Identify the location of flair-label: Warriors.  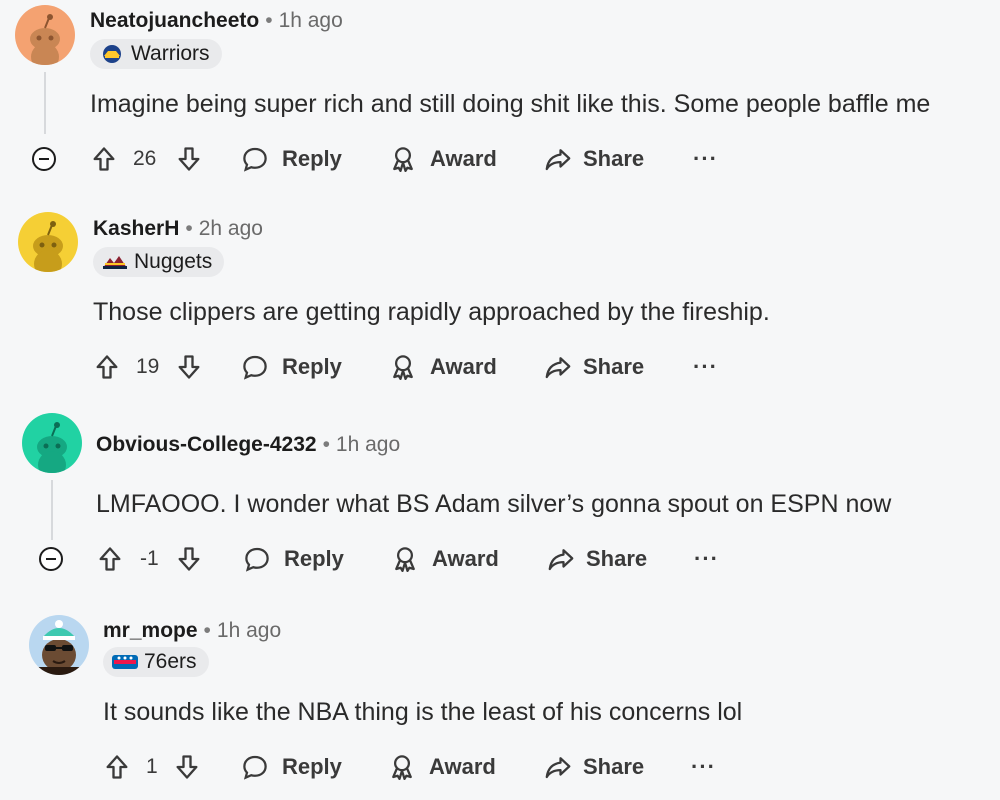
(170, 53).